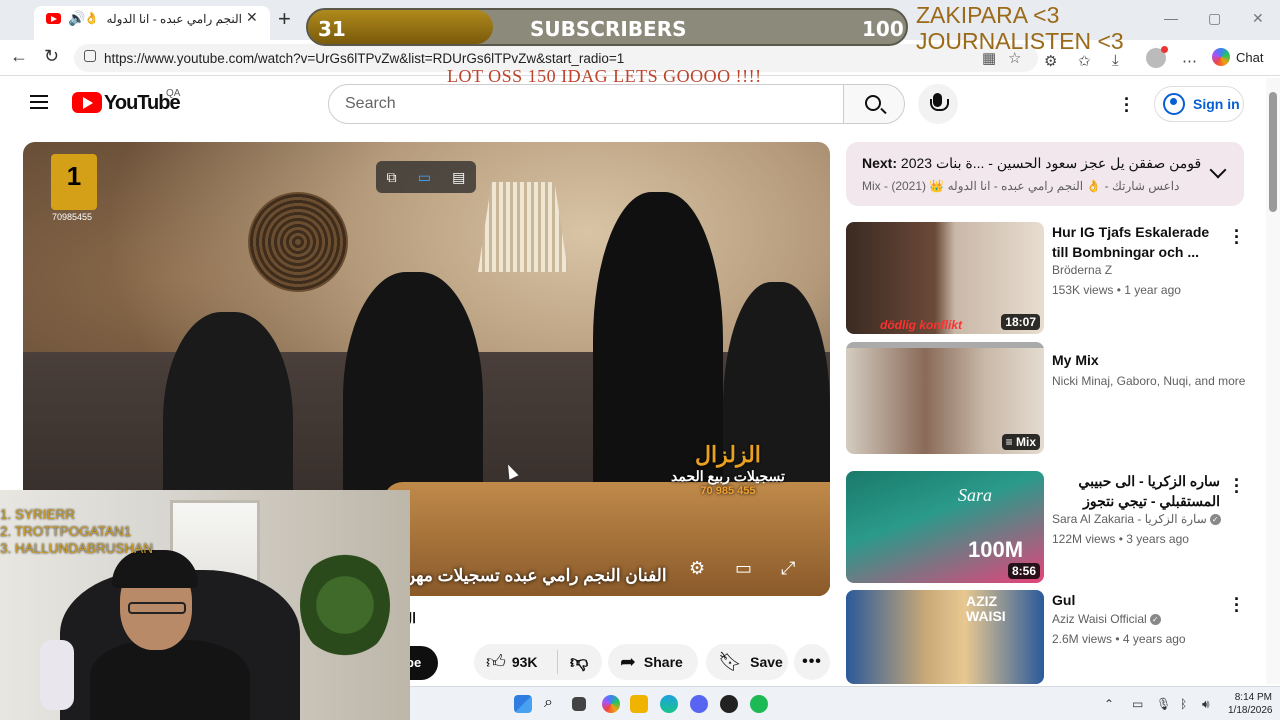 This screenshot has width=1280, height=720. What do you see at coordinates (1157, 57) in the screenshot?
I see `profile-avatar` at bounding box center [1157, 57].